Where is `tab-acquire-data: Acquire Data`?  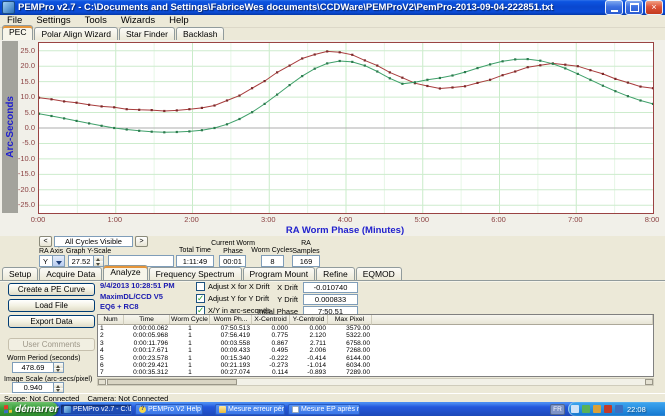 tab-acquire-data: Acquire Data is located at coordinates (71, 273).